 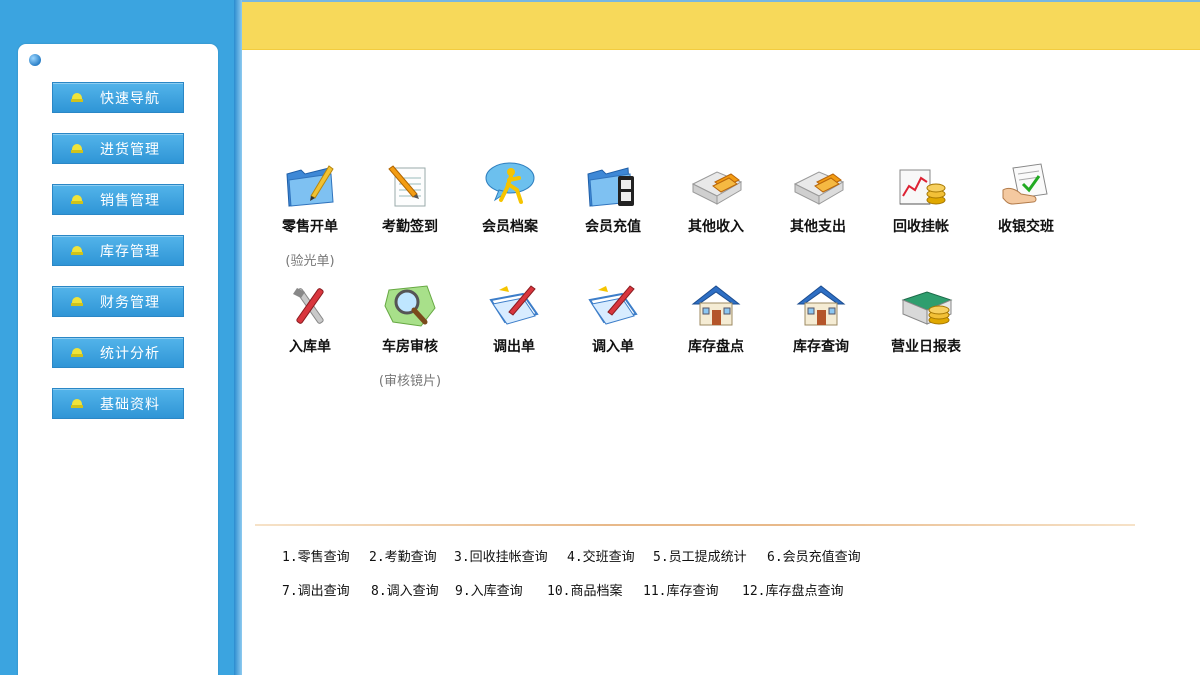 I want to click on nav-button-finance: 财务管理, so click(x=118, y=301).